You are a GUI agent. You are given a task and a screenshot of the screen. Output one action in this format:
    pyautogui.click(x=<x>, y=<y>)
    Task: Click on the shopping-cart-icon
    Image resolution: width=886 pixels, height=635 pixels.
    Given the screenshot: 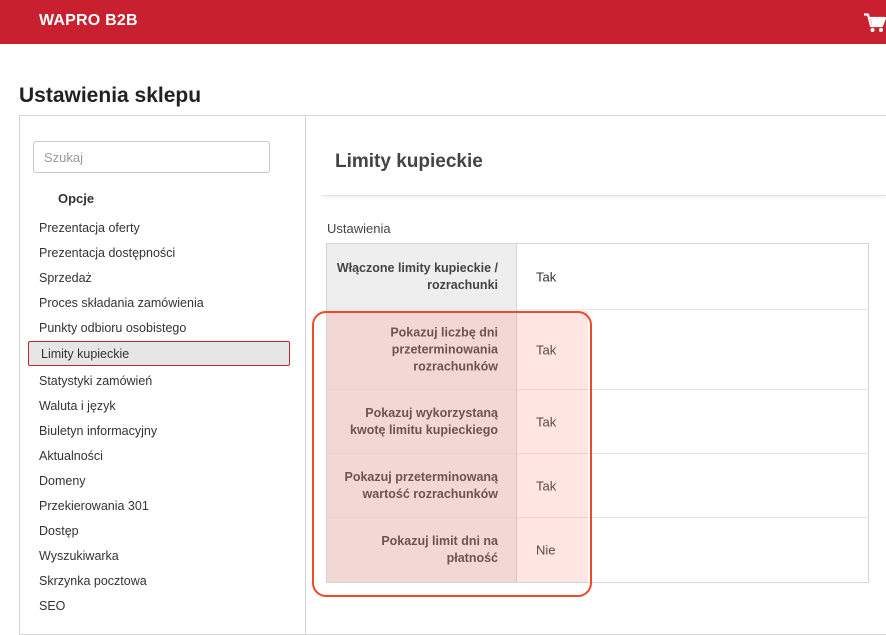 What is the action you would take?
    pyautogui.click(x=875, y=23)
    